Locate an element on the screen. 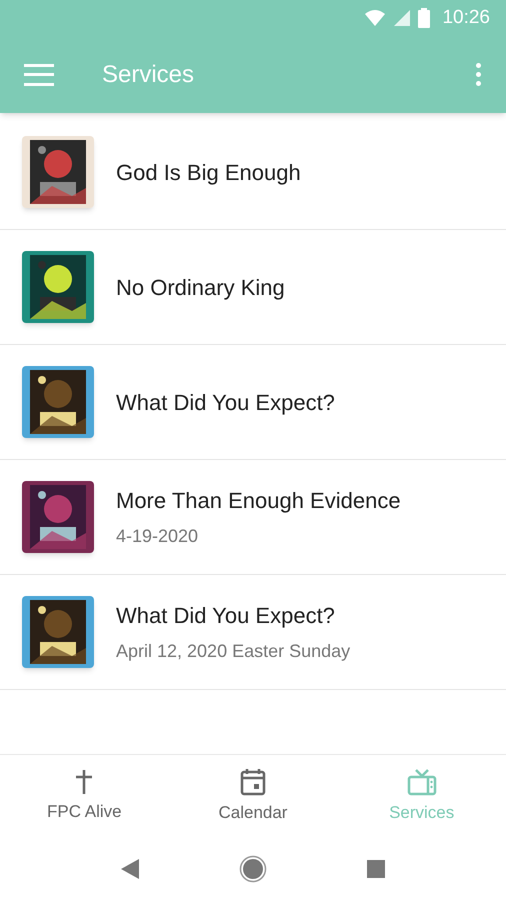 The height and width of the screenshot is (900, 506). service-title: God Is Big Enough is located at coordinates (208, 172).